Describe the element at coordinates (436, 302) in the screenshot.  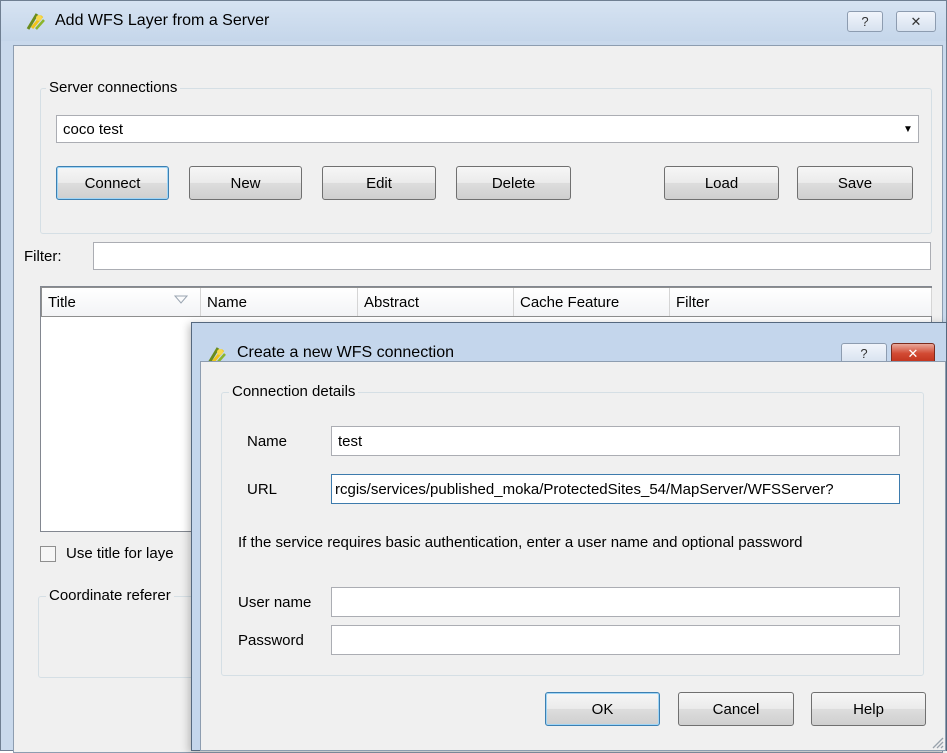
I see `column-header-abstract: Abstract` at that location.